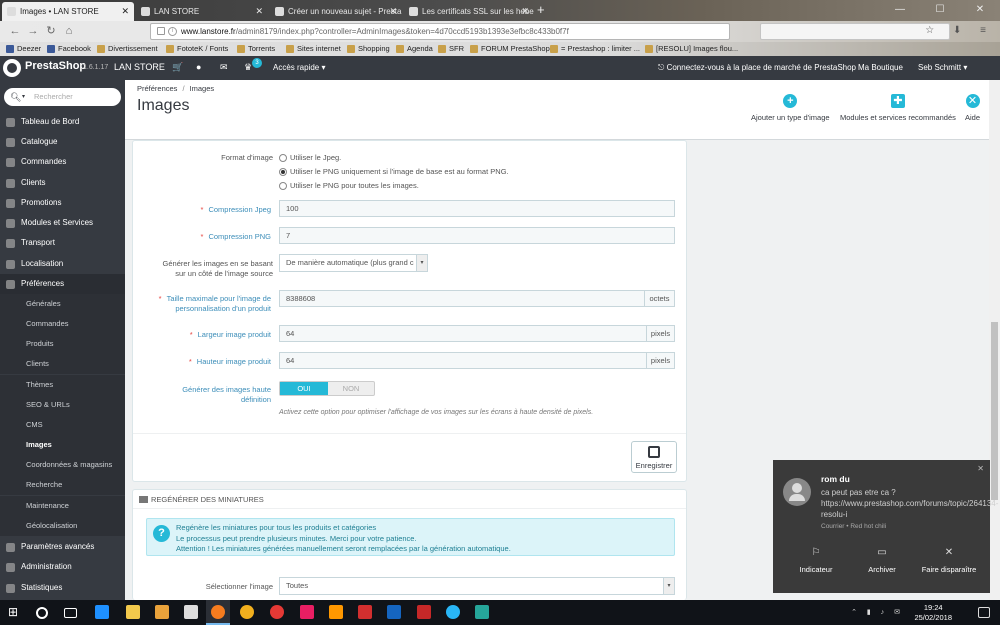 This screenshot has height=625, width=1000. I want to click on chevron-down-icon: ▾, so click(668, 586).